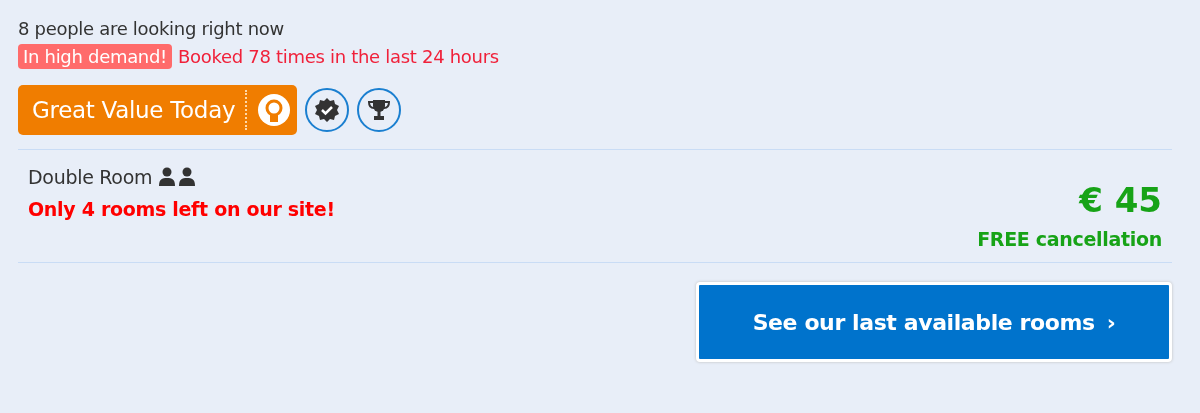  What do you see at coordinates (934, 322) in the screenshot?
I see `see-rooms-button: See our last available rooms ›` at bounding box center [934, 322].